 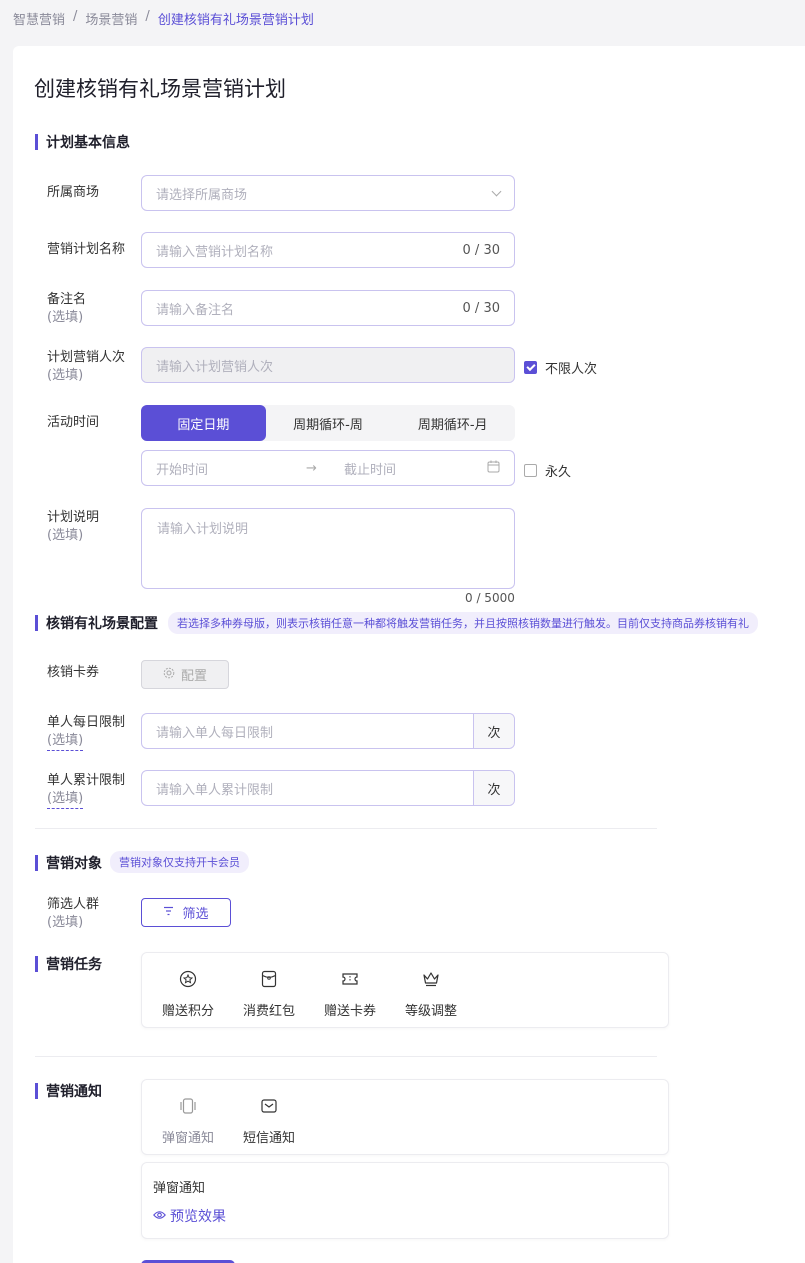 What do you see at coordinates (67, 299) in the screenshot?
I see `remark-label-text: 备注名` at bounding box center [67, 299].